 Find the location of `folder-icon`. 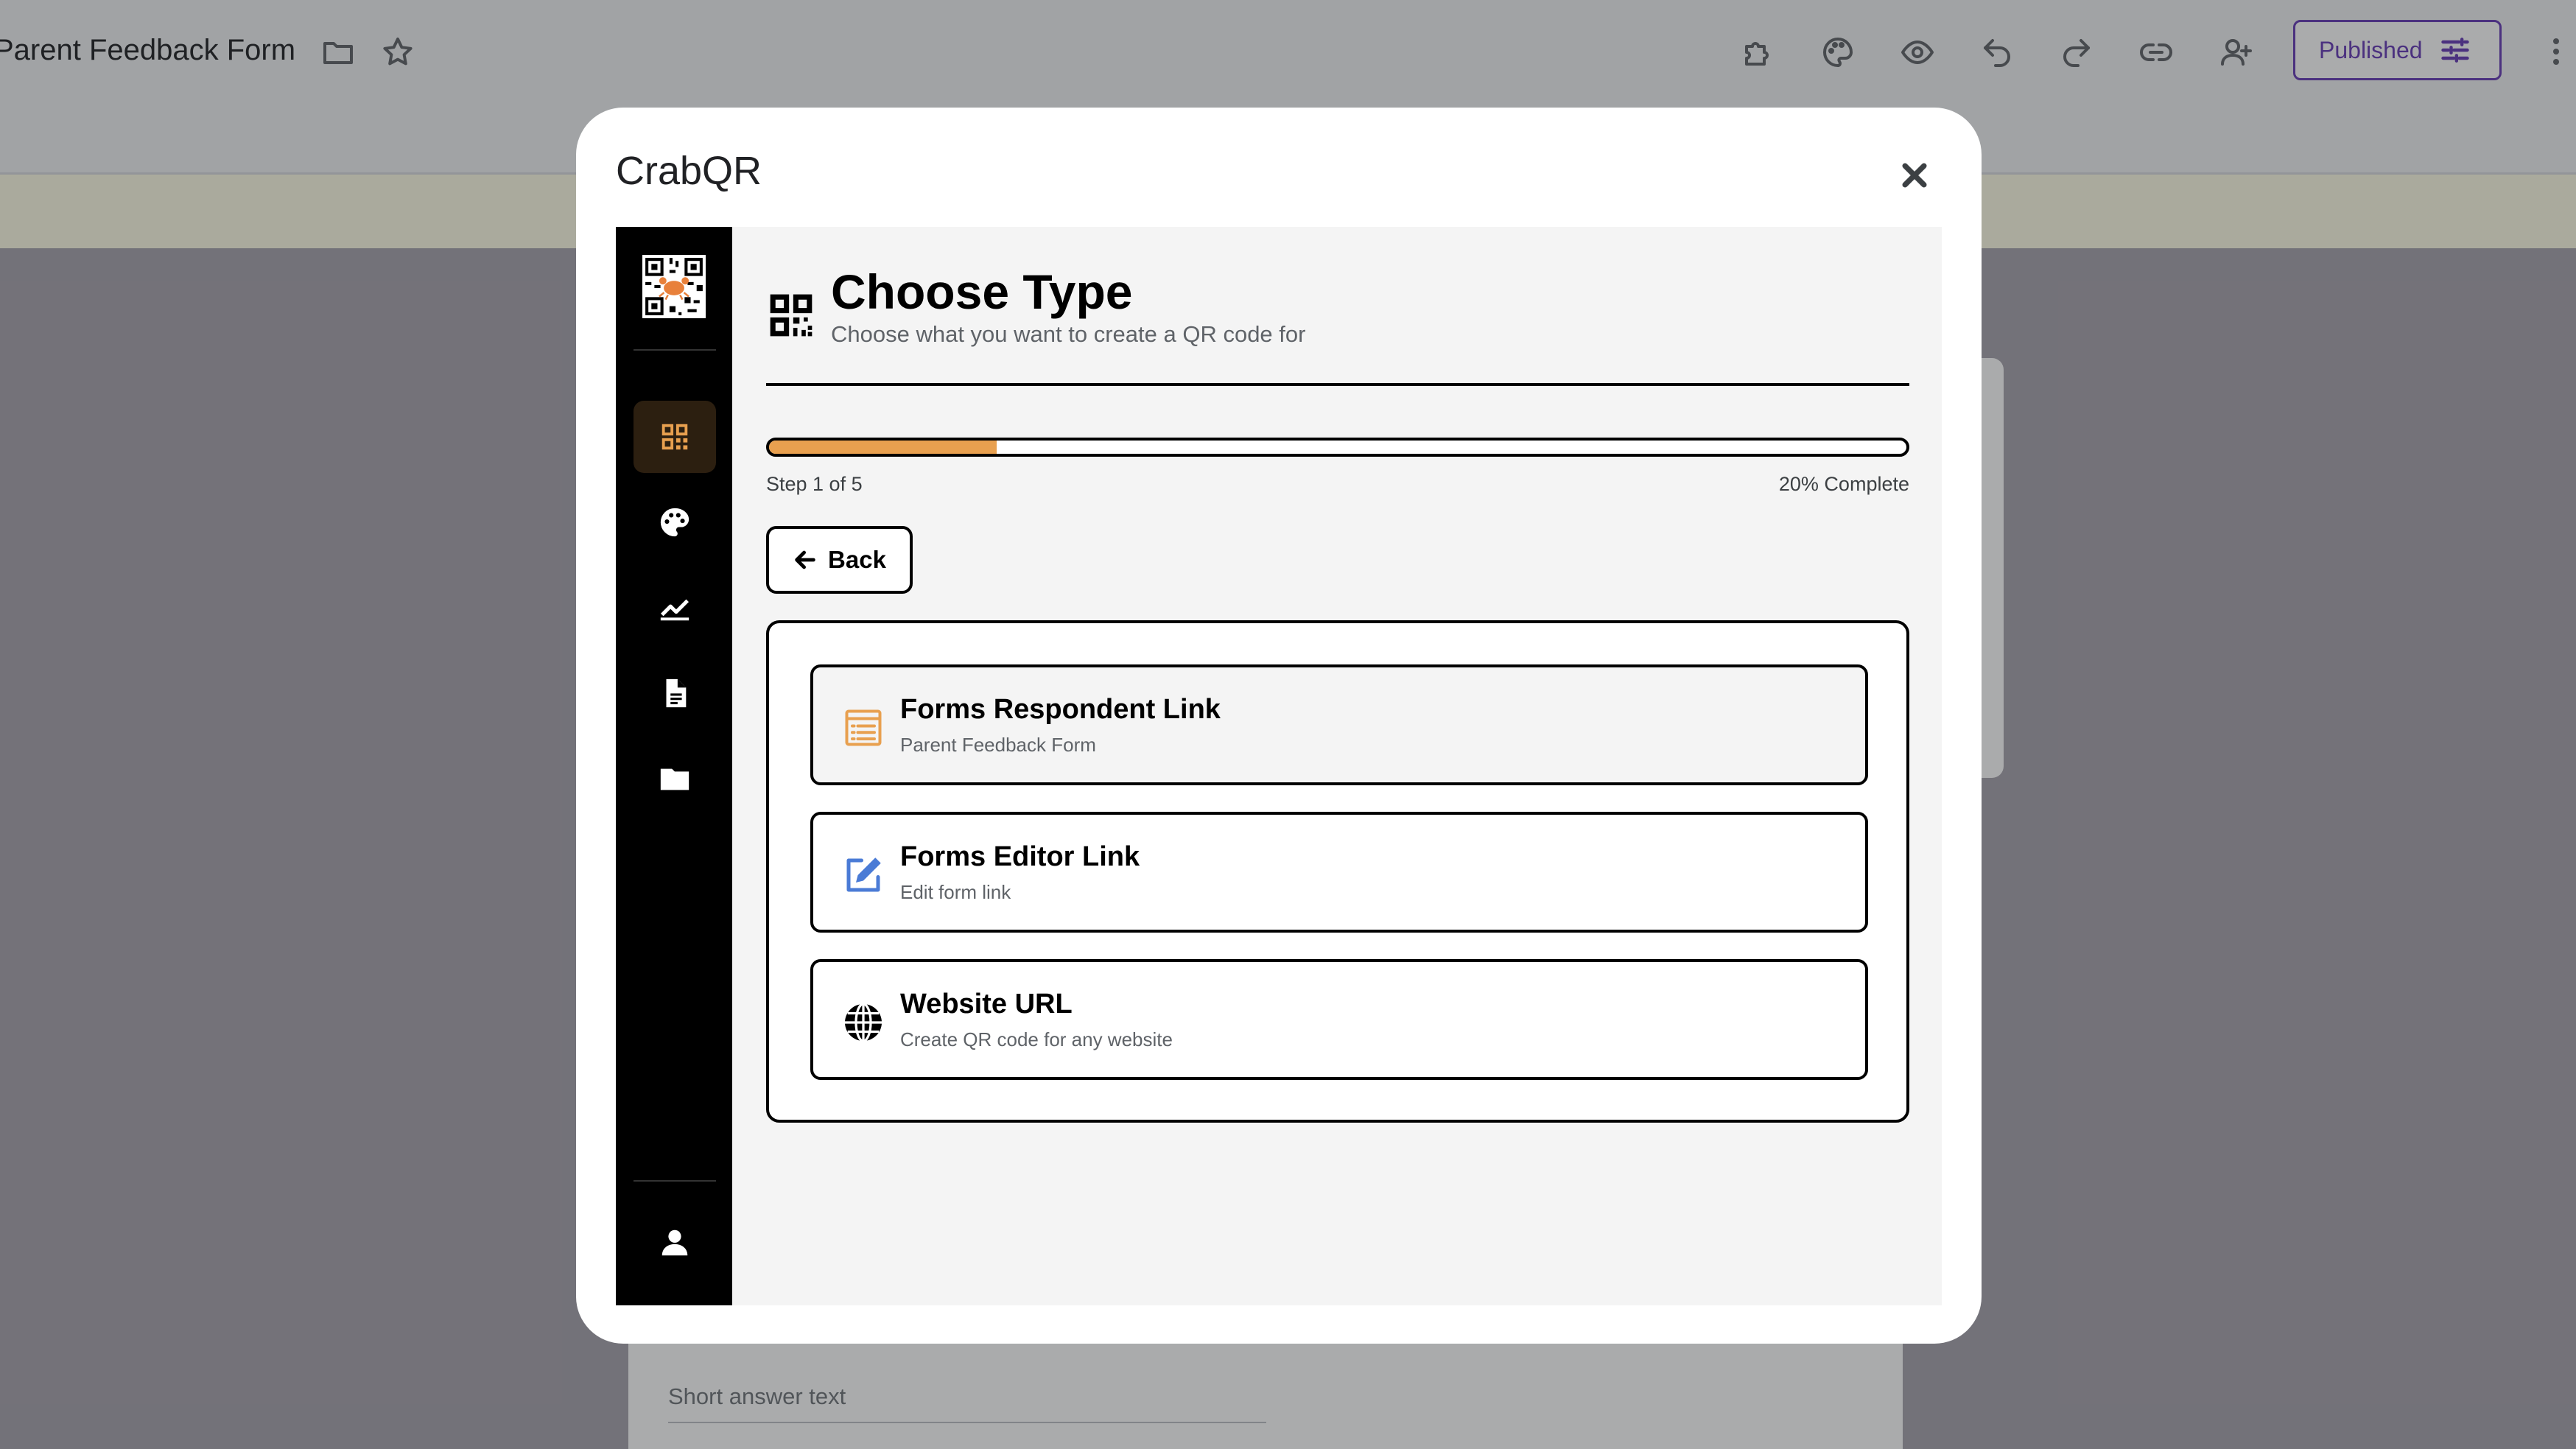

folder-icon is located at coordinates (674, 779).